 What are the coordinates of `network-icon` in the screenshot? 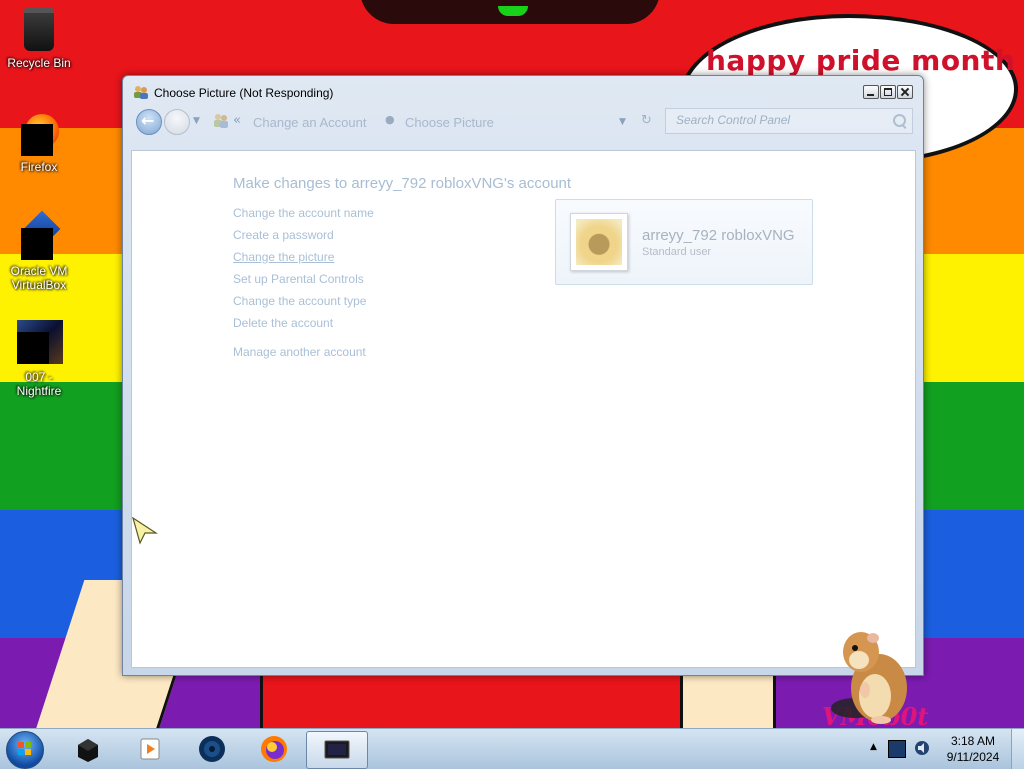 It's located at (897, 749).